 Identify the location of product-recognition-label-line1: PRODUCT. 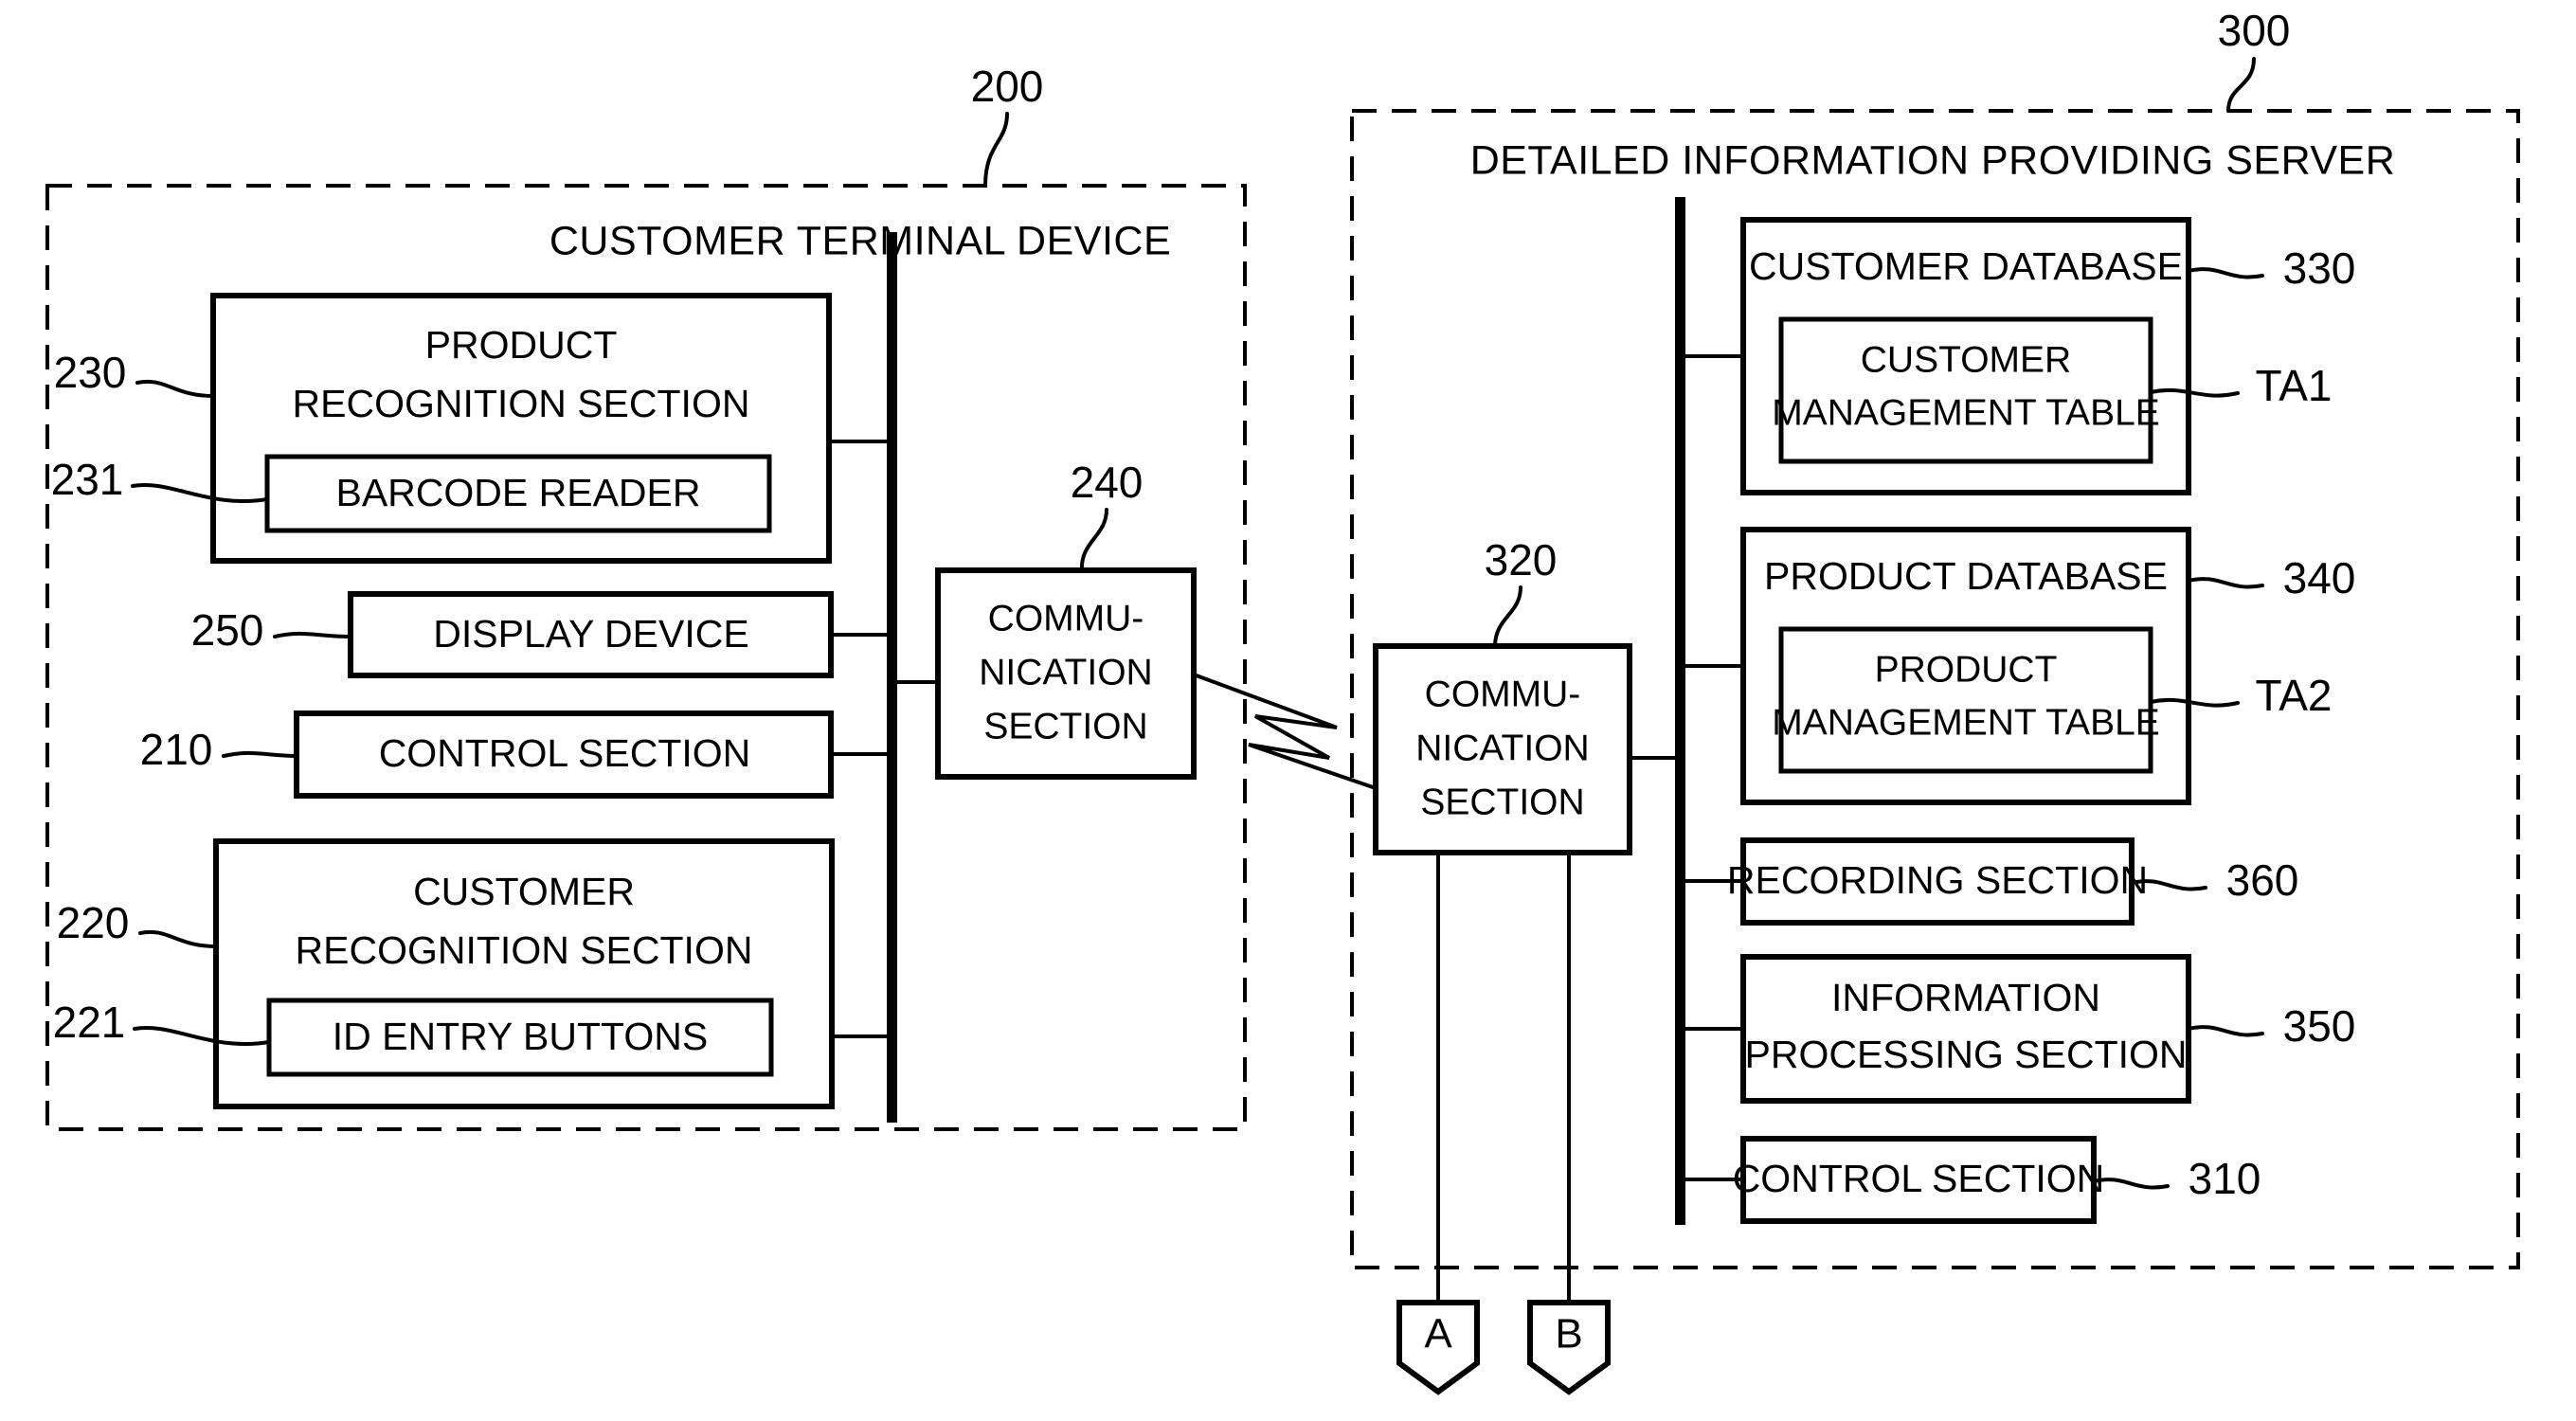
(521, 345).